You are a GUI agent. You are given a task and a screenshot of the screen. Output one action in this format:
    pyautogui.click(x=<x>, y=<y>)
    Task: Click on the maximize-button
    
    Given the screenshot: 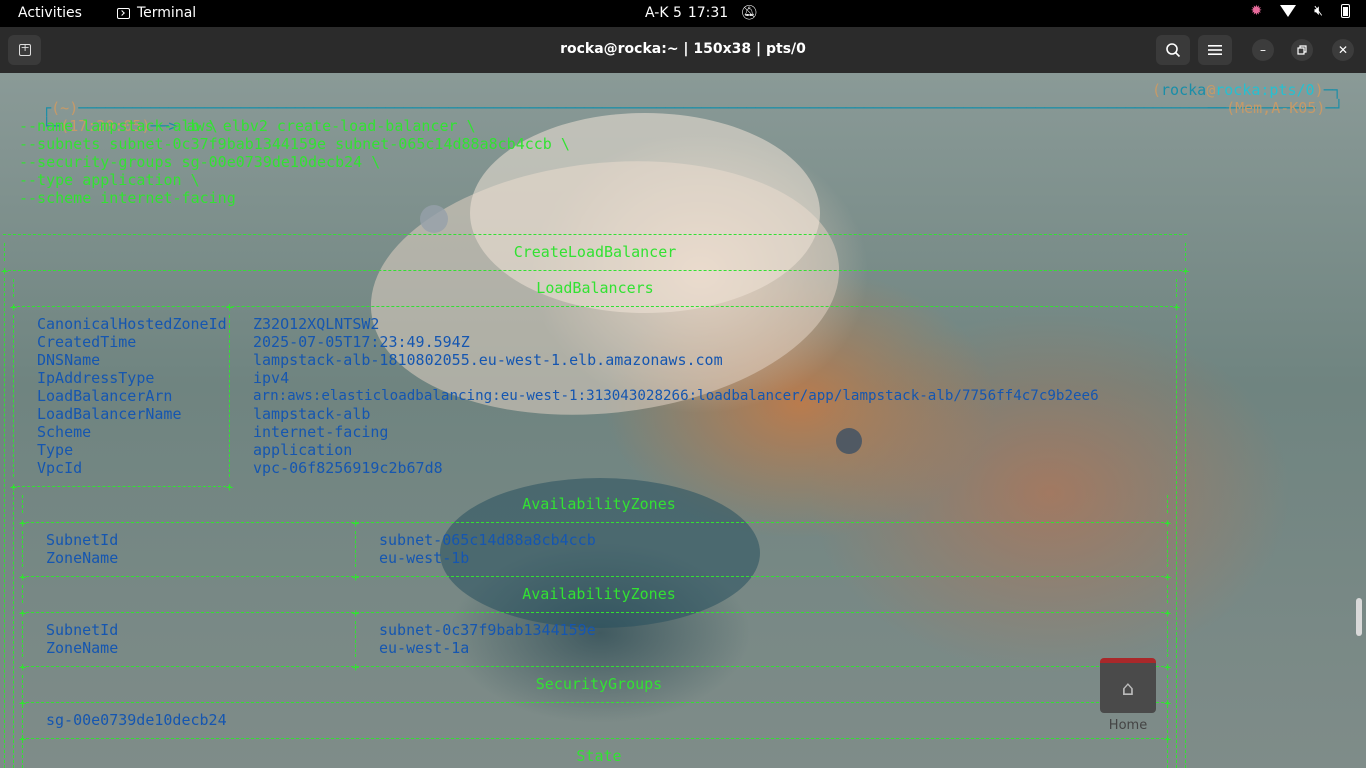 What is the action you would take?
    pyautogui.click(x=1302, y=50)
    